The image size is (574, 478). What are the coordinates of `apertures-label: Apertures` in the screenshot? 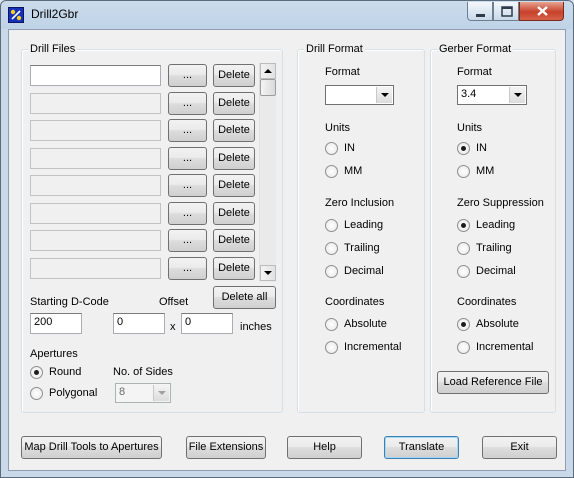 It's located at (54, 354).